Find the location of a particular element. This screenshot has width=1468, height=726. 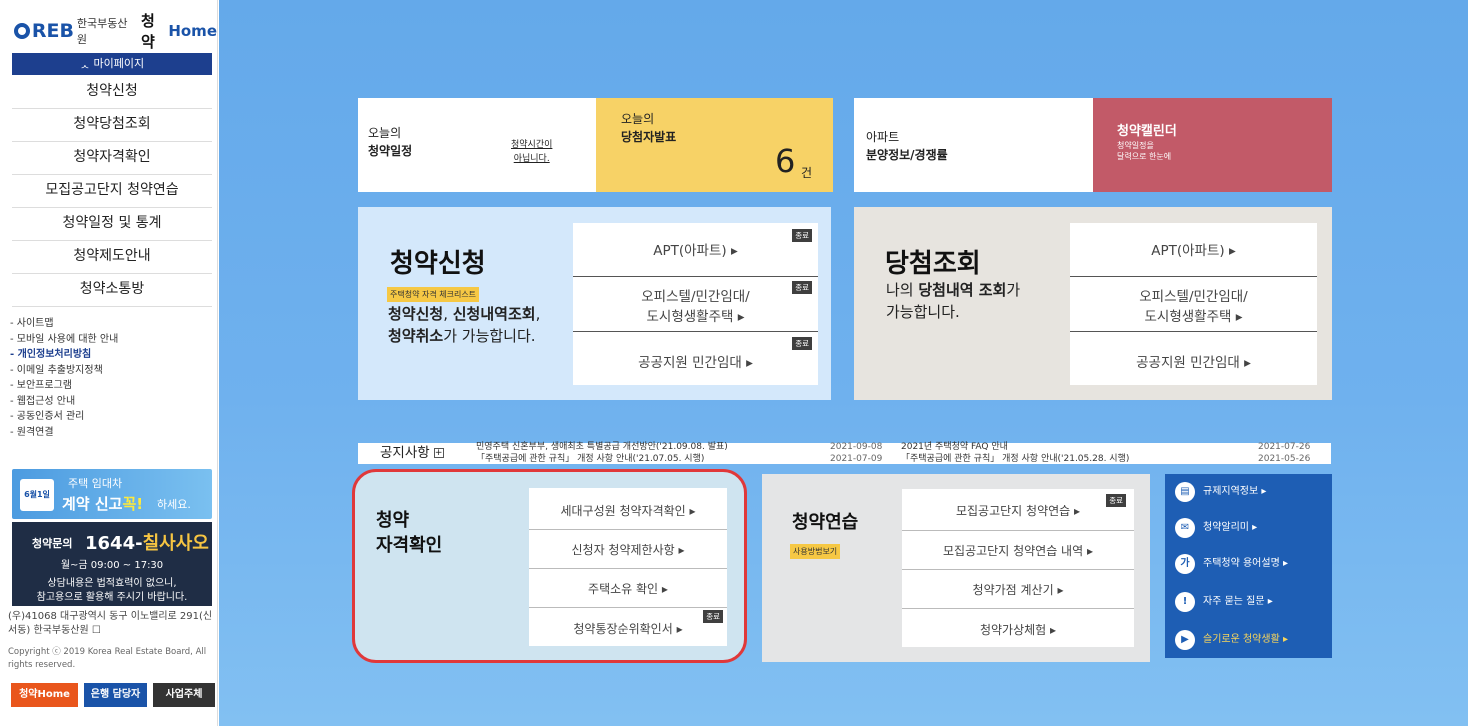

howto-tag: 사용방법보기 is located at coordinates (815, 551).